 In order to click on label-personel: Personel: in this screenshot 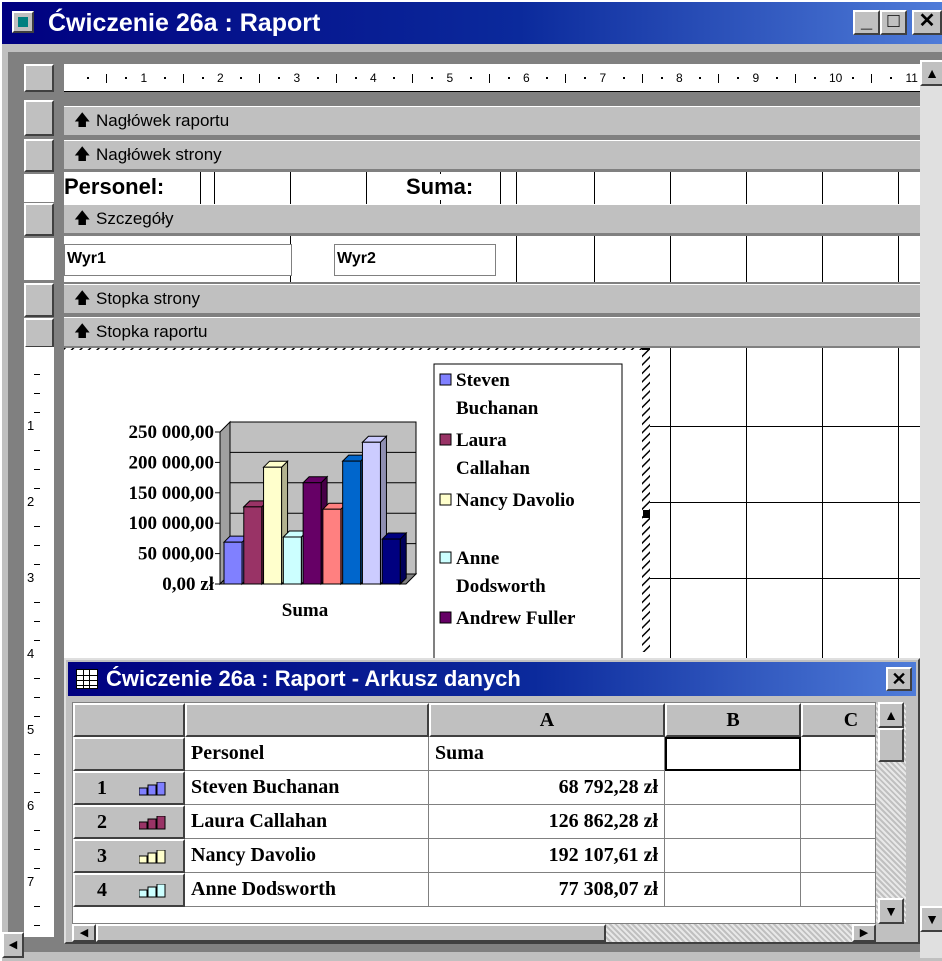, I will do `click(114, 187)`.